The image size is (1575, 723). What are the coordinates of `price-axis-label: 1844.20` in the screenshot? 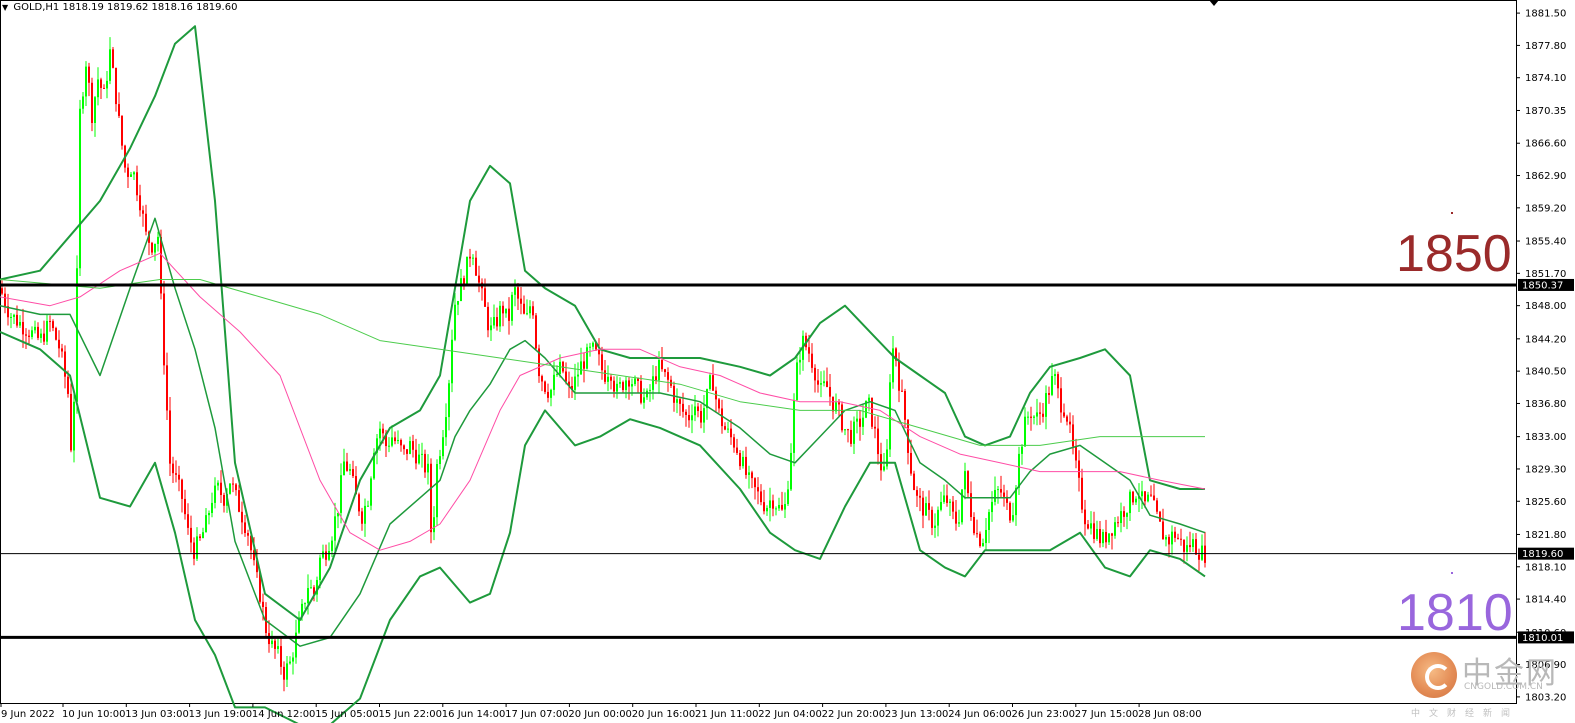 It's located at (1545, 339).